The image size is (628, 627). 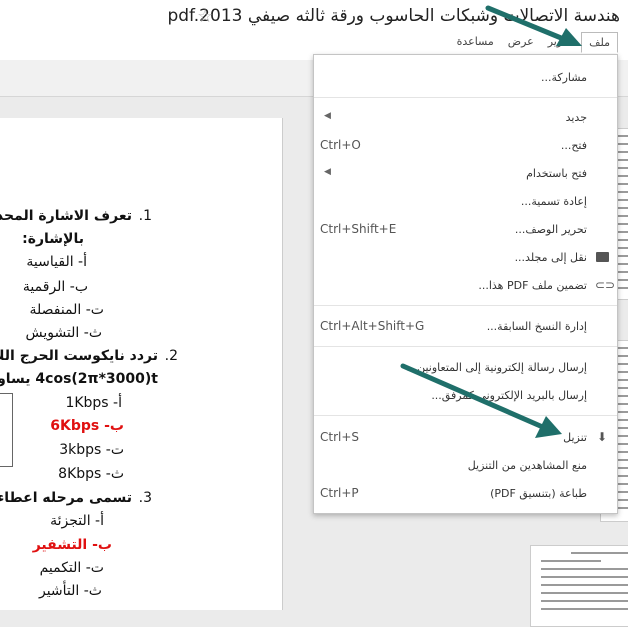 I want to click on print-label: طباعة (بتنسيق PDF), so click(x=538, y=493).